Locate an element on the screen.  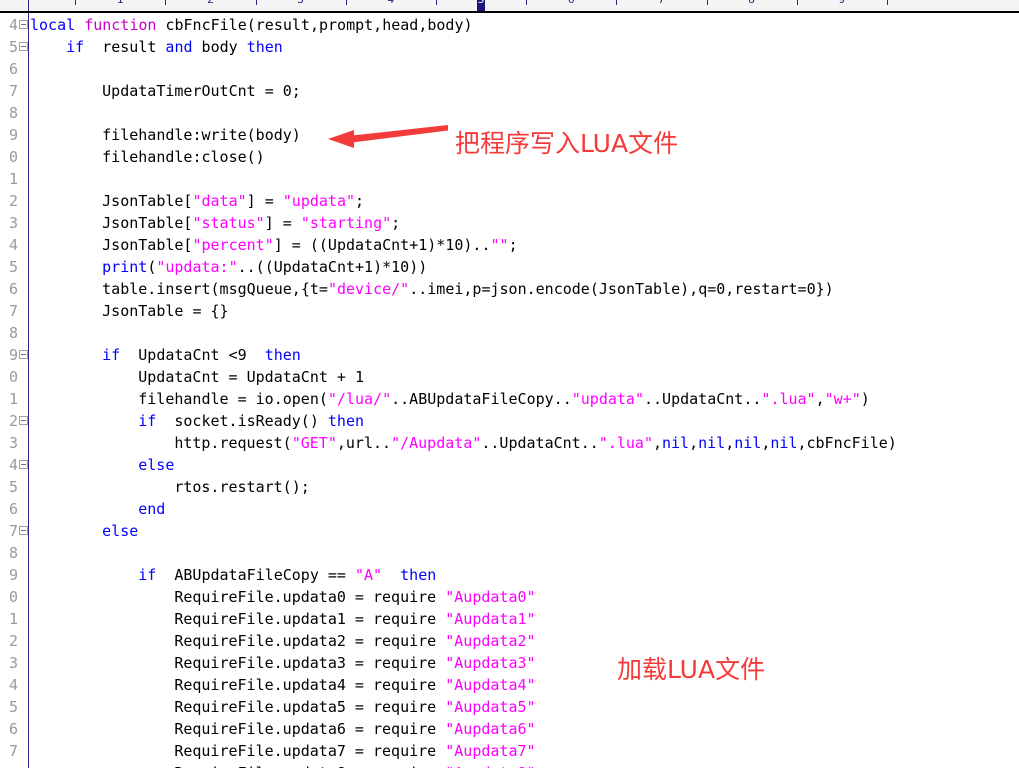
line-number: 7 is located at coordinates (13, 311).